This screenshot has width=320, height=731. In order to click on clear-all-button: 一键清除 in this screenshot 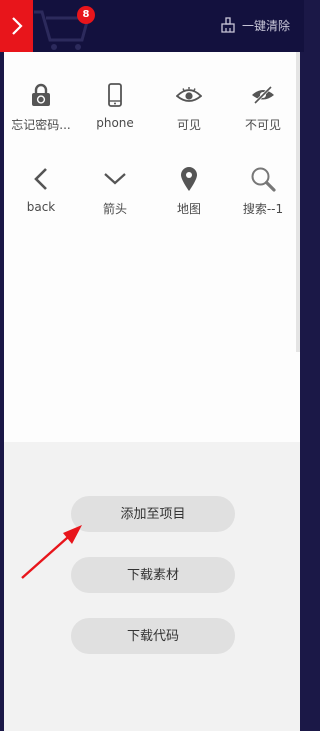, I will do `click(255, 25)`.